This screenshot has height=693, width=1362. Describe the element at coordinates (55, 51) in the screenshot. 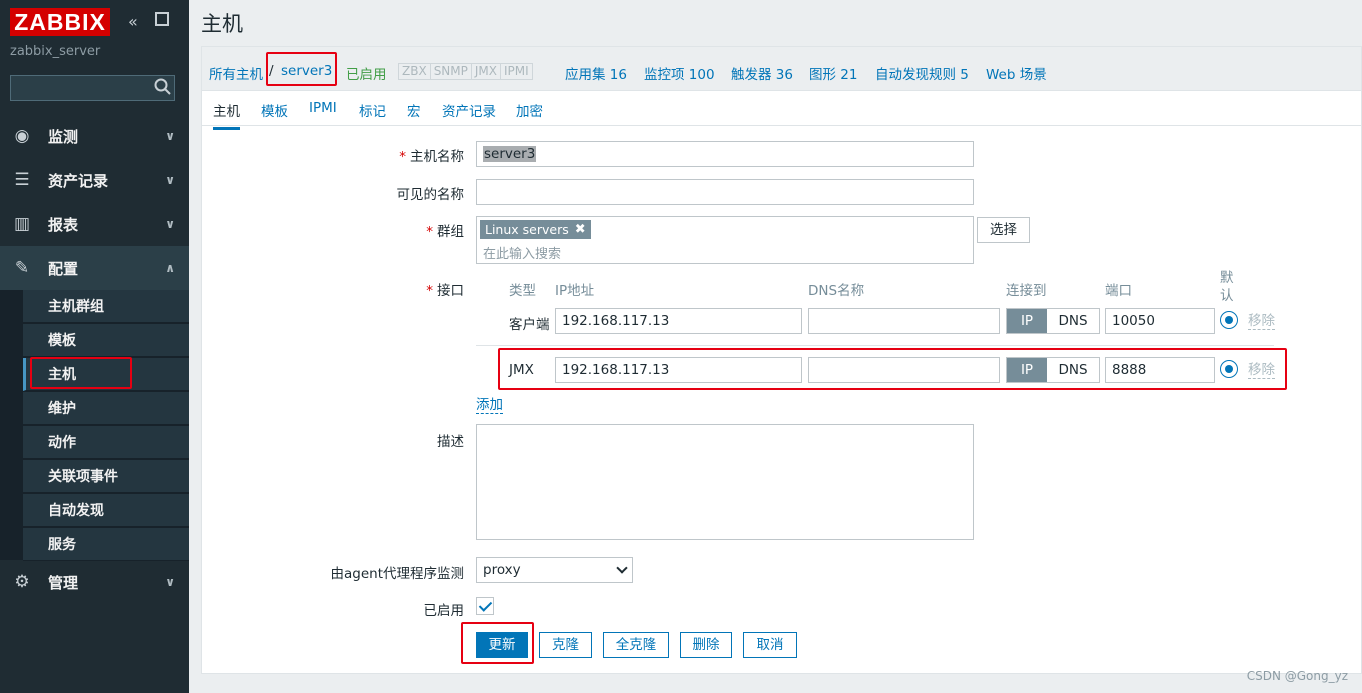

I see `server-name: zabbix_server` at that location.